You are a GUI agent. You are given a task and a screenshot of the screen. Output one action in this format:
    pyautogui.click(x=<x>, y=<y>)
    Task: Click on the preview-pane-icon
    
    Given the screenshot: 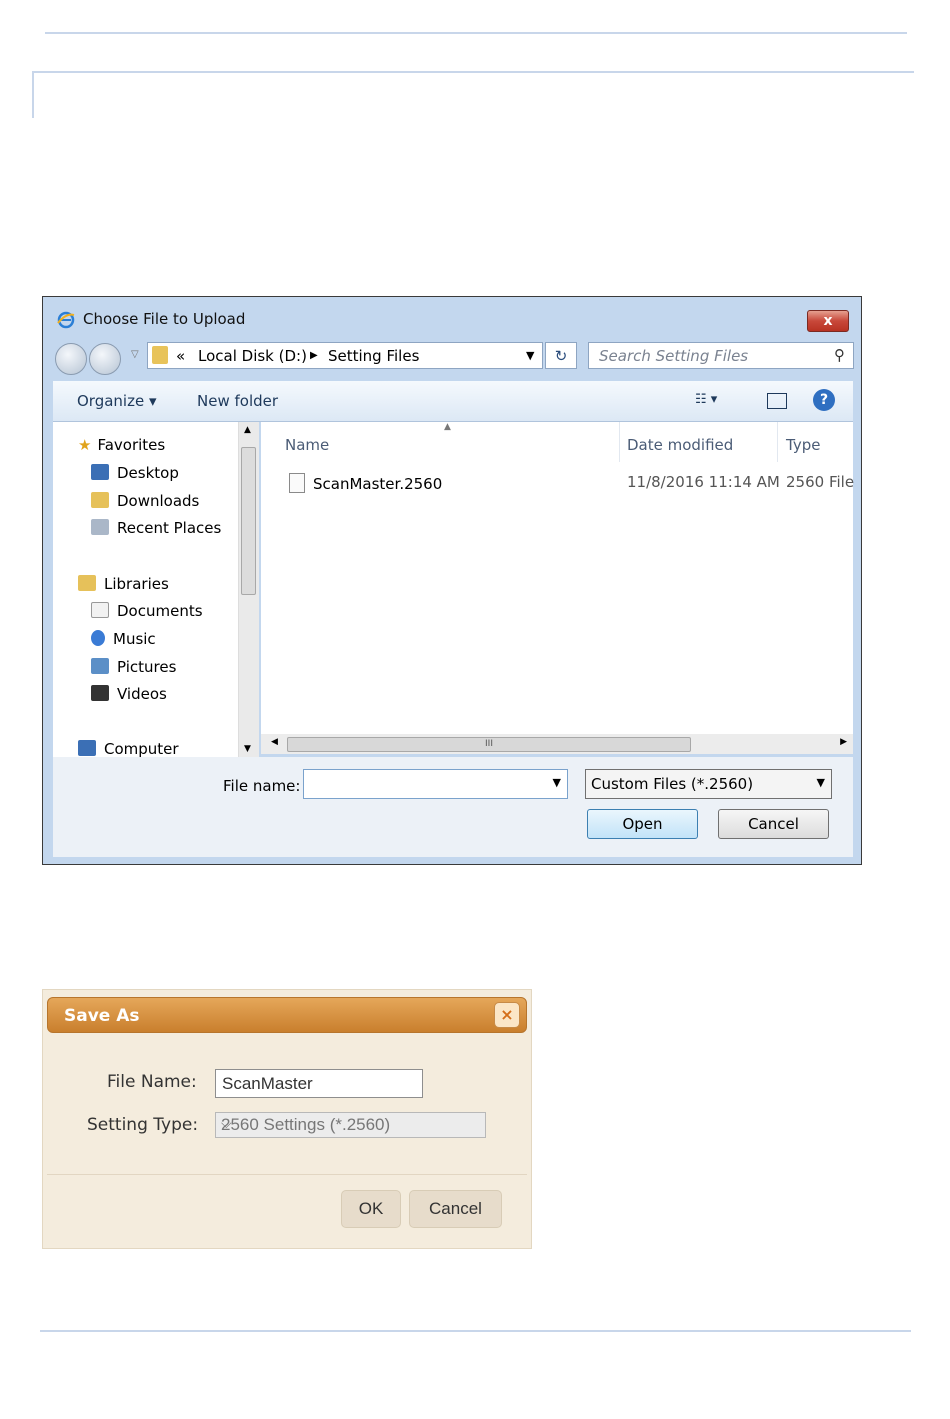 What is the action you would take?
    pyautogui.click(x=777, y=401)
    